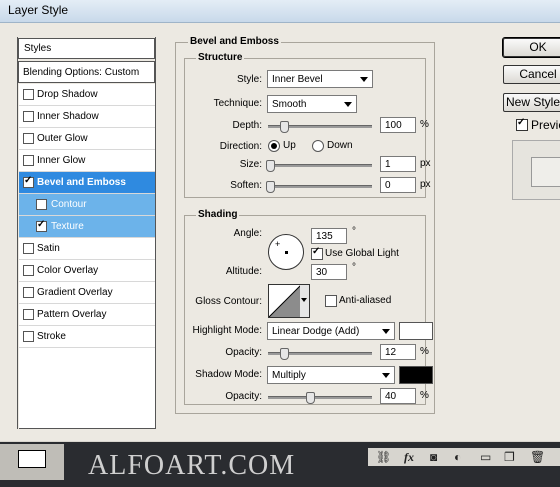  I want to click on preview-checkbox, so click(522, 124).